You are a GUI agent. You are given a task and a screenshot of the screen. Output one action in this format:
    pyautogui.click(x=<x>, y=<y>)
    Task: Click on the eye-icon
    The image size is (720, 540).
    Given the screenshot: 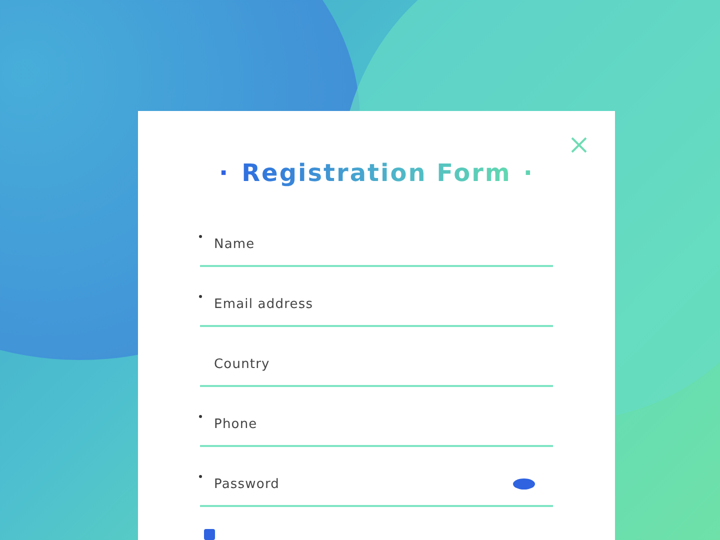 What is the action you would take?
    pyautogui.click(x=524, y=484)
    